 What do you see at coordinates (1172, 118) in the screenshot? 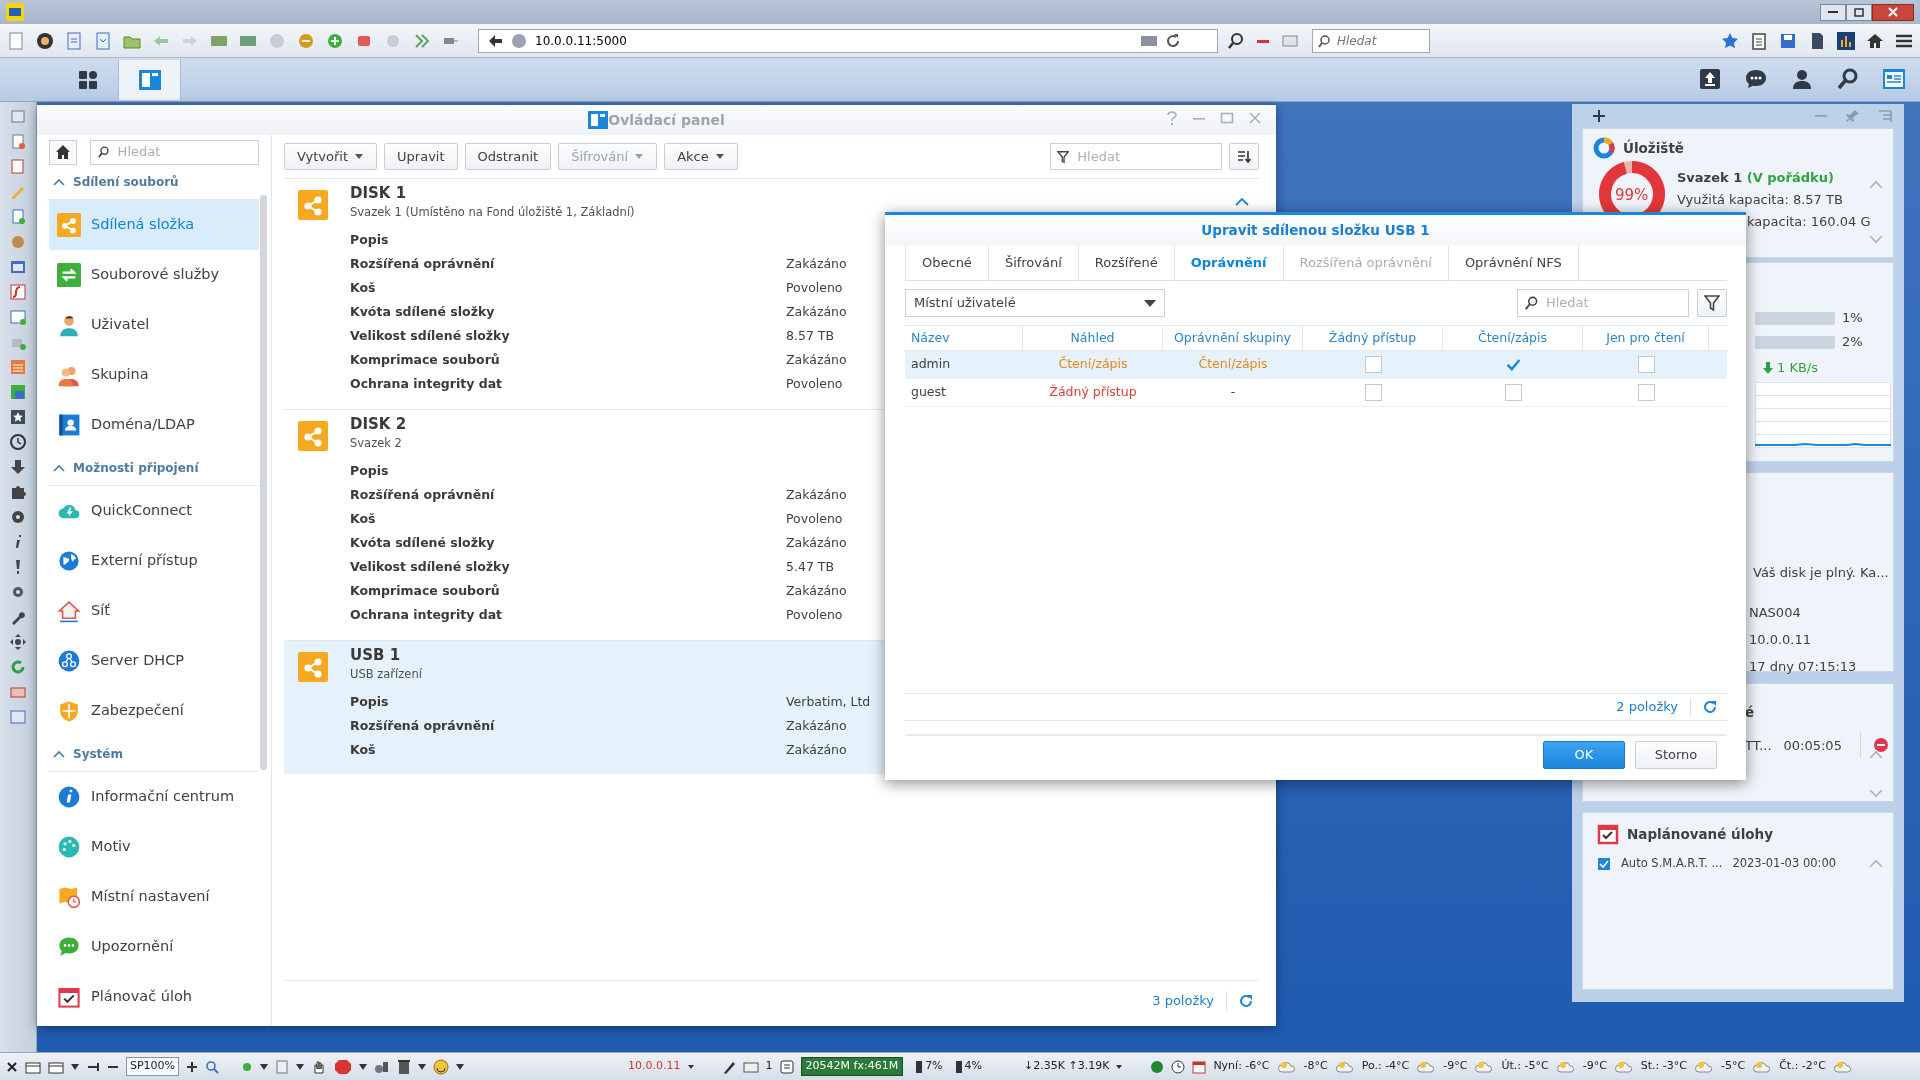
I see `help-icon` at bounding box center [1172, 118].